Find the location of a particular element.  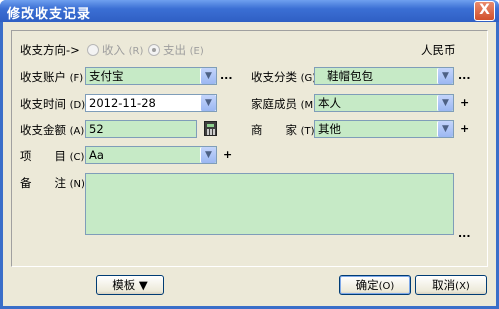

date-picker: 2012-11-28 ▼ is located at coordinates (151, 103).